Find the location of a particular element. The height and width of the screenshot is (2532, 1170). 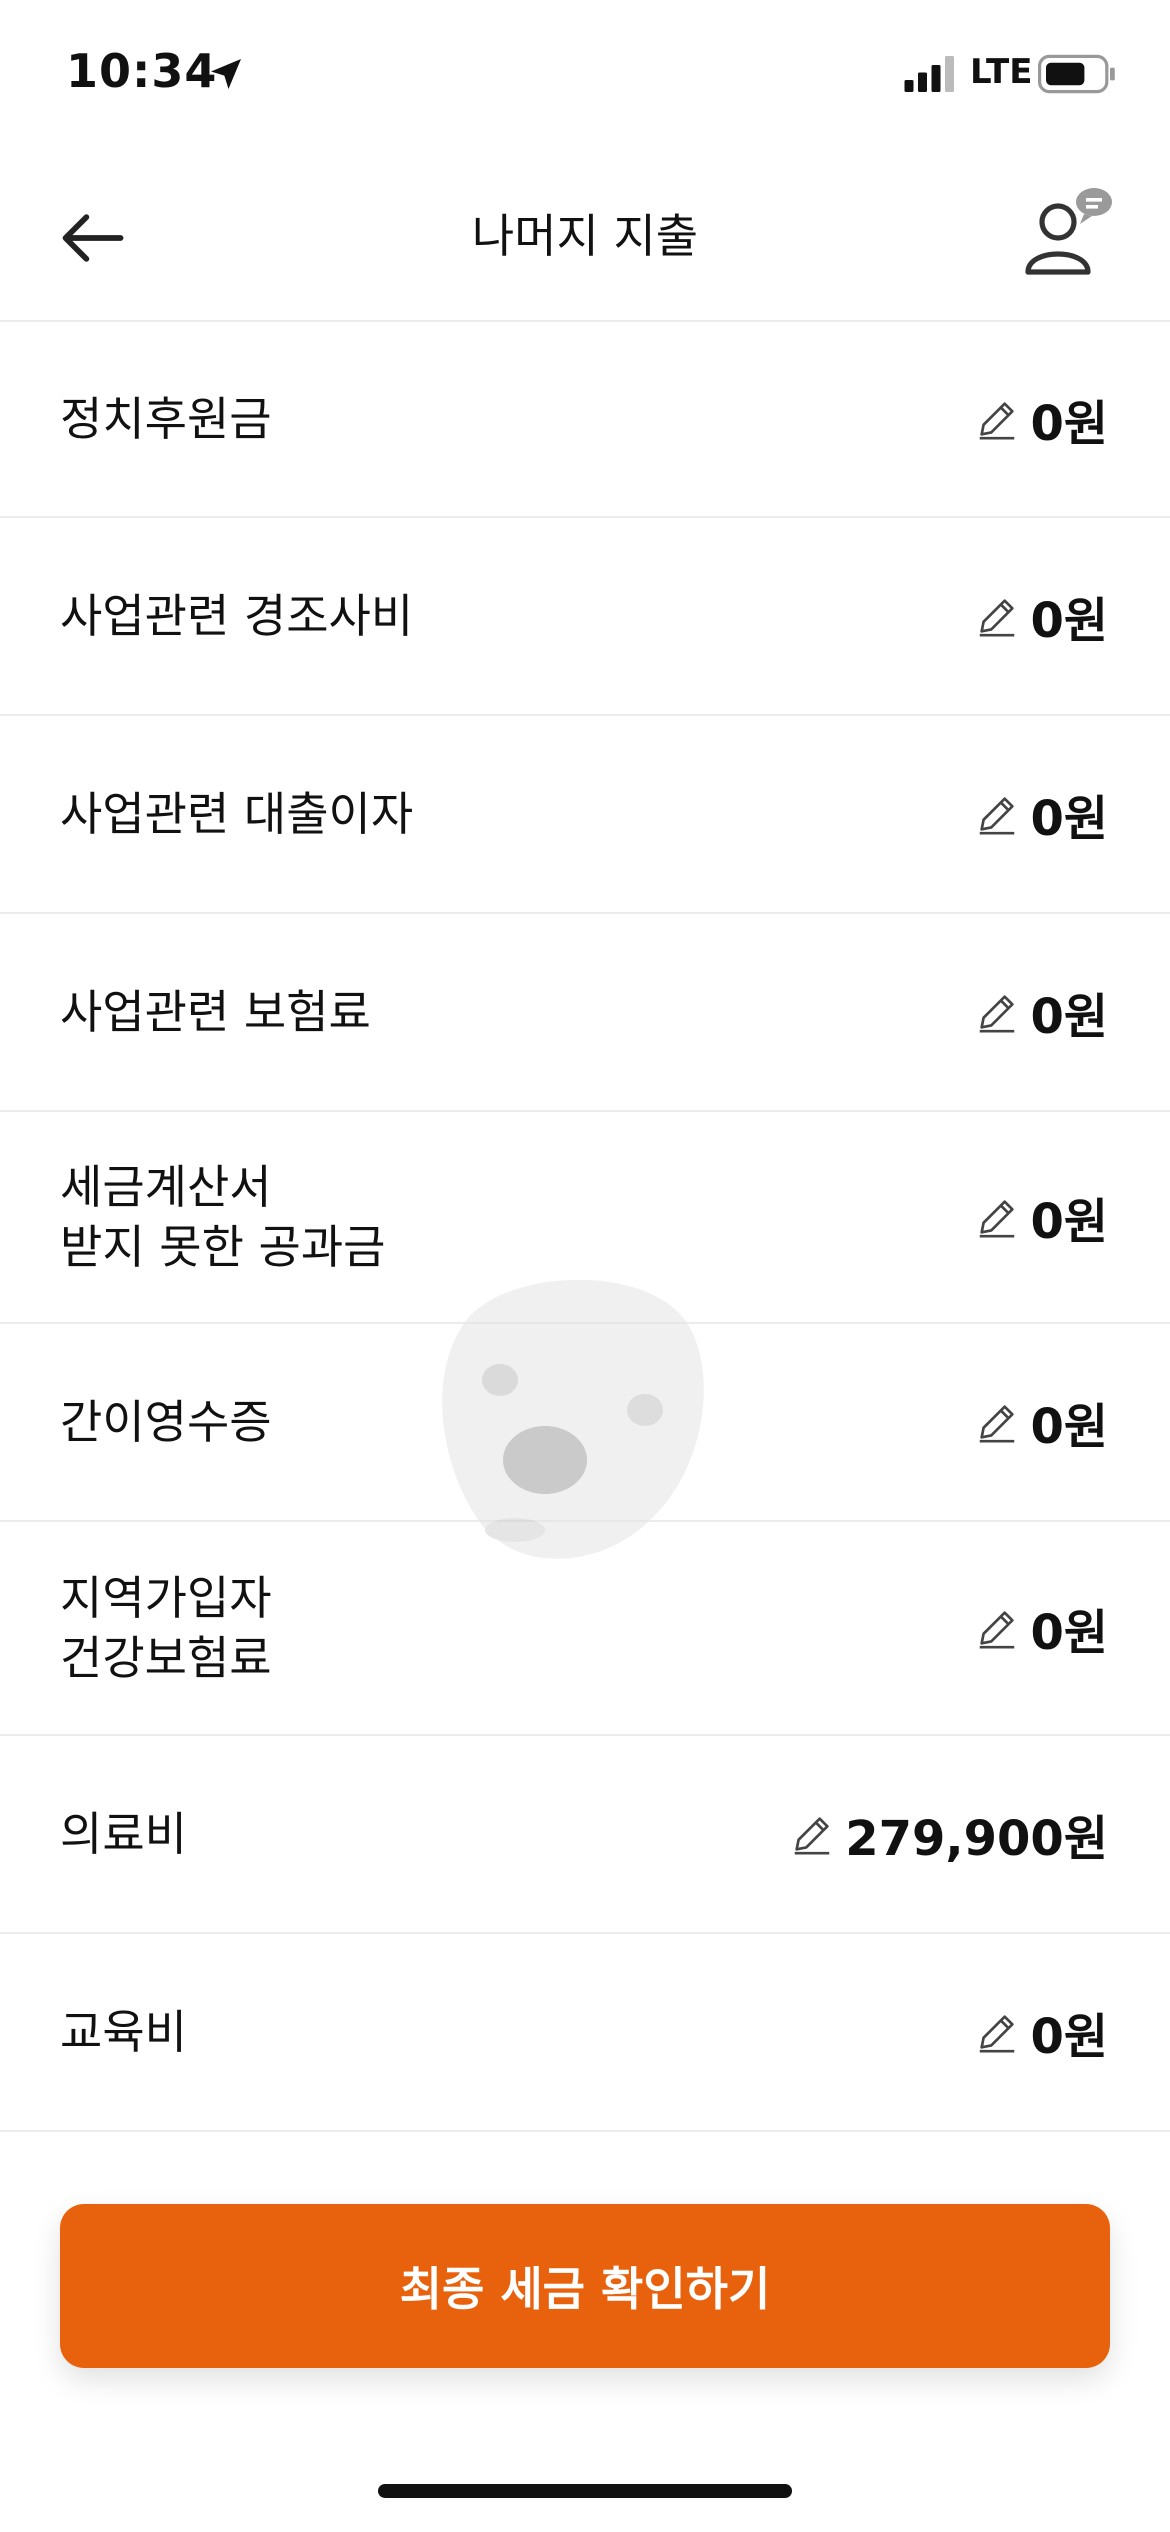

expense-row-utility-no-invoice: 세금계산서 받지 못한 공과금 0원 is located at coordinates (585, 1218).